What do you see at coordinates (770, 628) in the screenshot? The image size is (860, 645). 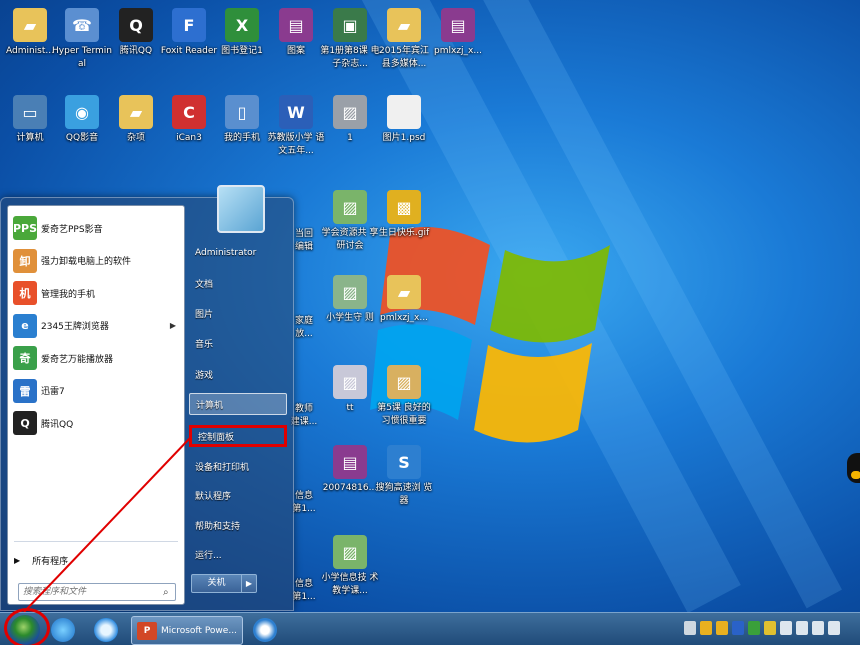 I see `shield-icon` at bounding box center [770, 628].